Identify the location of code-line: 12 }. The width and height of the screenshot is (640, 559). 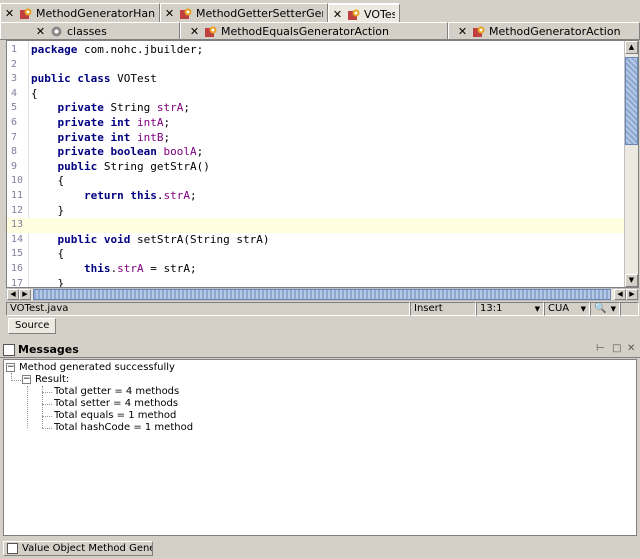
(315, 211).